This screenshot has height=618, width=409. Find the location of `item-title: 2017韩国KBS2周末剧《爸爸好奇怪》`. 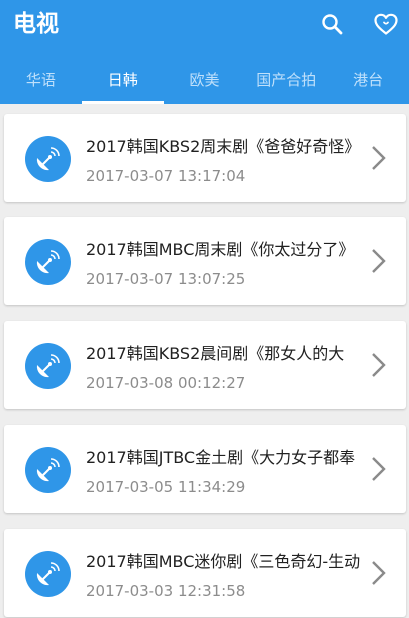

item-title: 2017韩国KBS2周末剧《爸爸好奇怪》 is located at coordinates (223, 146).